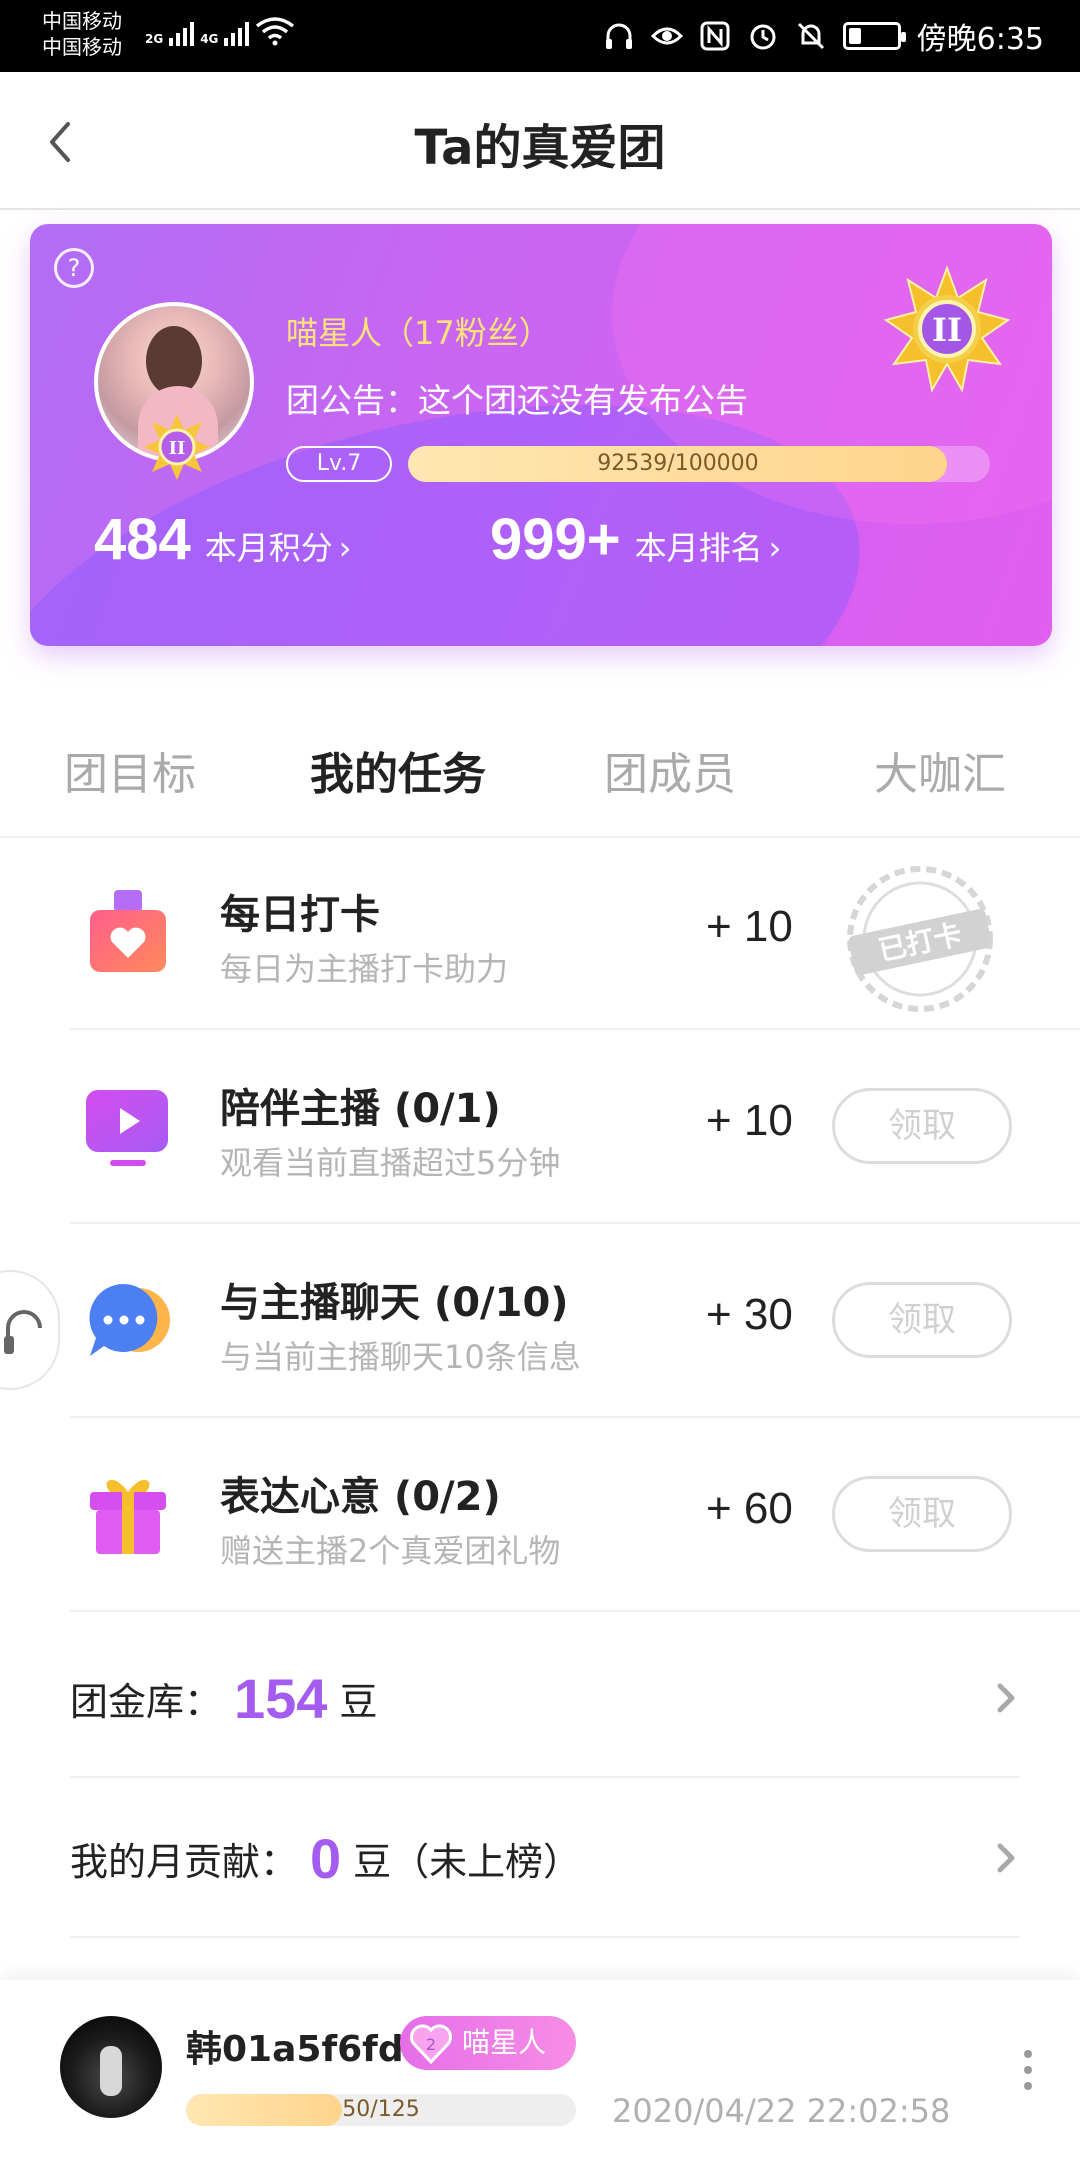 The height and width of the screenshot is (2160, 1080). What do you see at coordinates (980, 39) in the screenshot?
I see `clock: 傍晚6:35` at bounding box center [980, 39].